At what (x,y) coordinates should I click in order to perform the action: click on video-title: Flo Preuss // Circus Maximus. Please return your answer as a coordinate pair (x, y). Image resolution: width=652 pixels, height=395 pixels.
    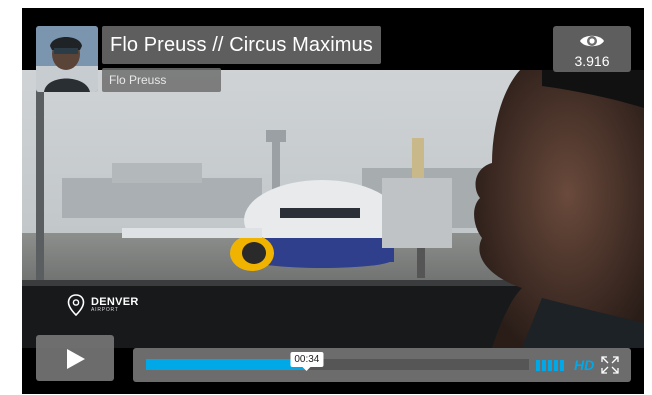
    Looking at the image, I should click on (241, 45).